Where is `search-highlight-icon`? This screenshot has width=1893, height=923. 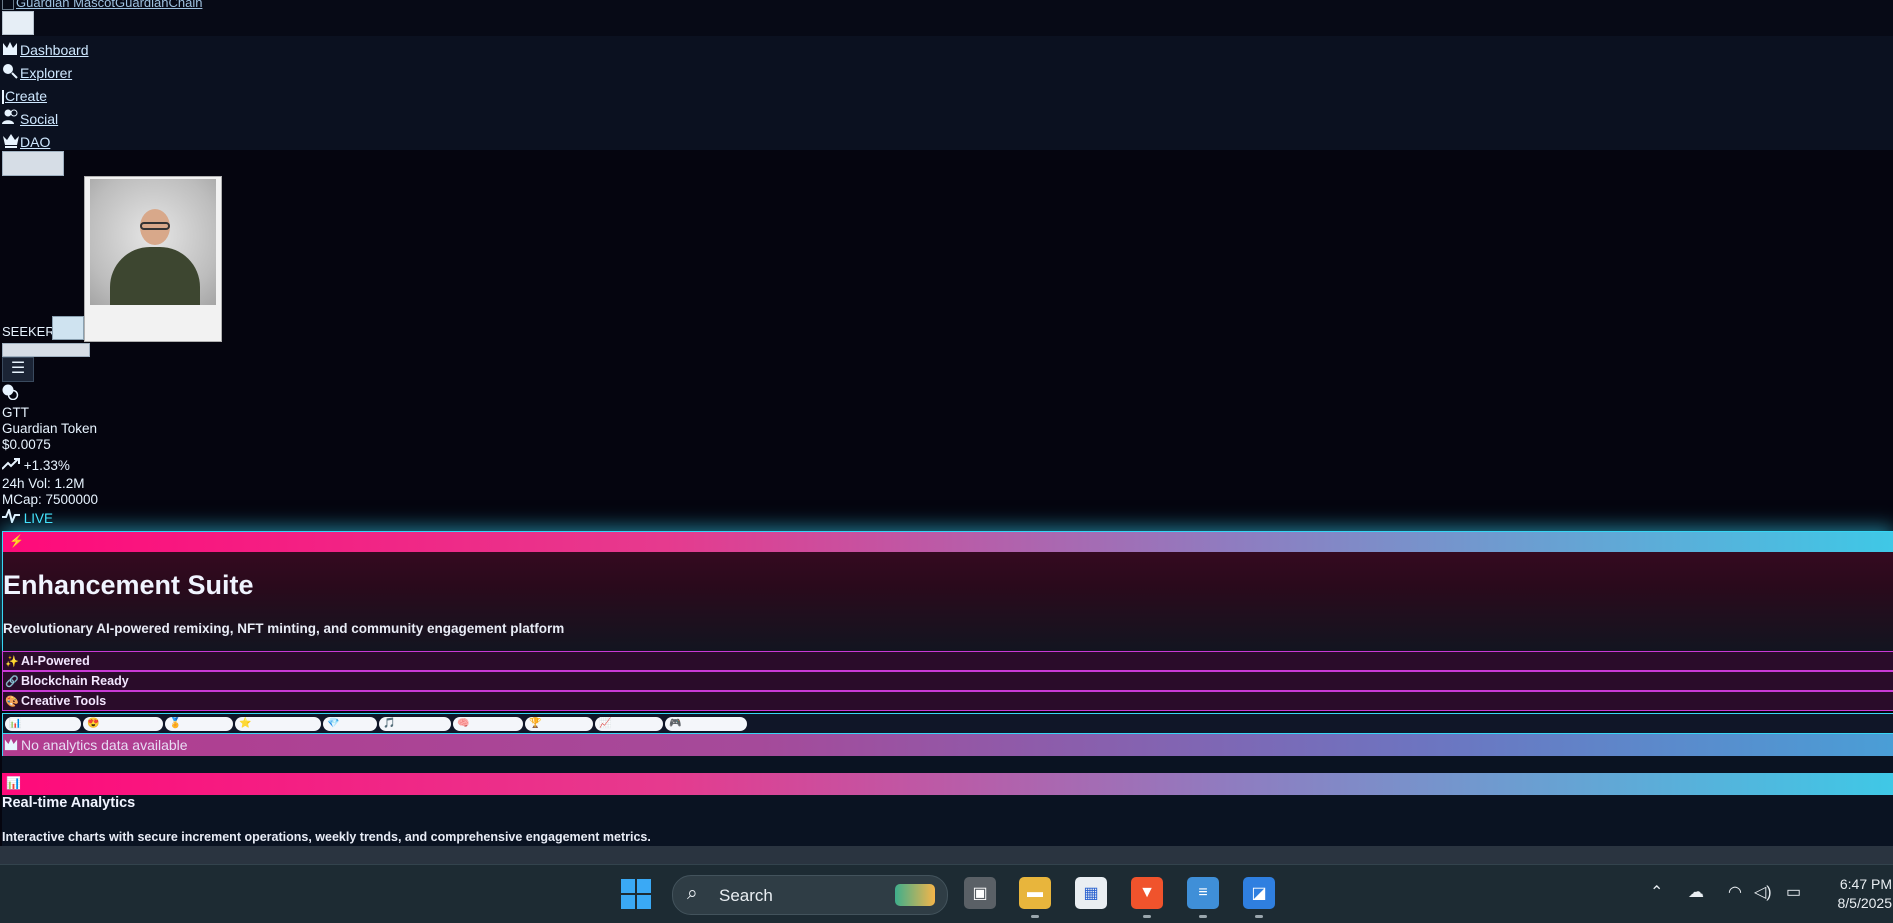
search-highlight-icon is located at coordinates (915, 895).